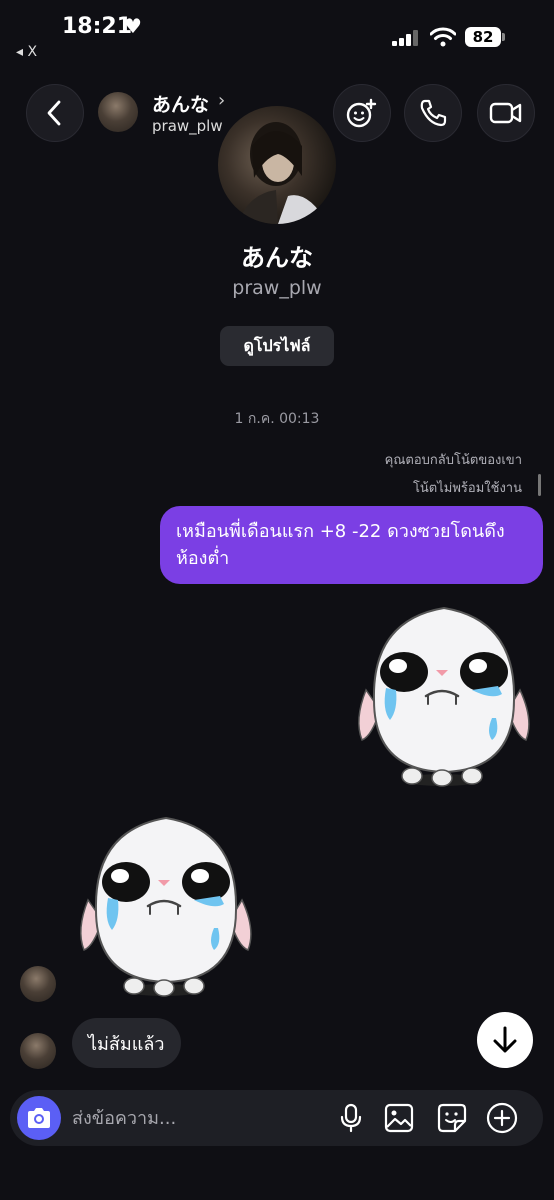 The image size is (554, 1200). I want to click on heart-icon: ♥, so click(133, 26).